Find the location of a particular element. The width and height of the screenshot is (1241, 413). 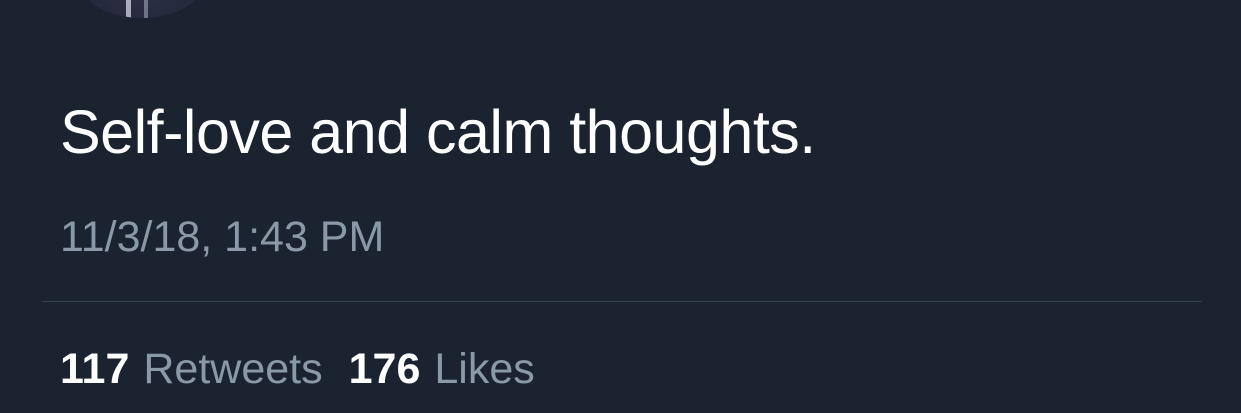

retweets-label: Retweets is located at coordinates (233, 369).